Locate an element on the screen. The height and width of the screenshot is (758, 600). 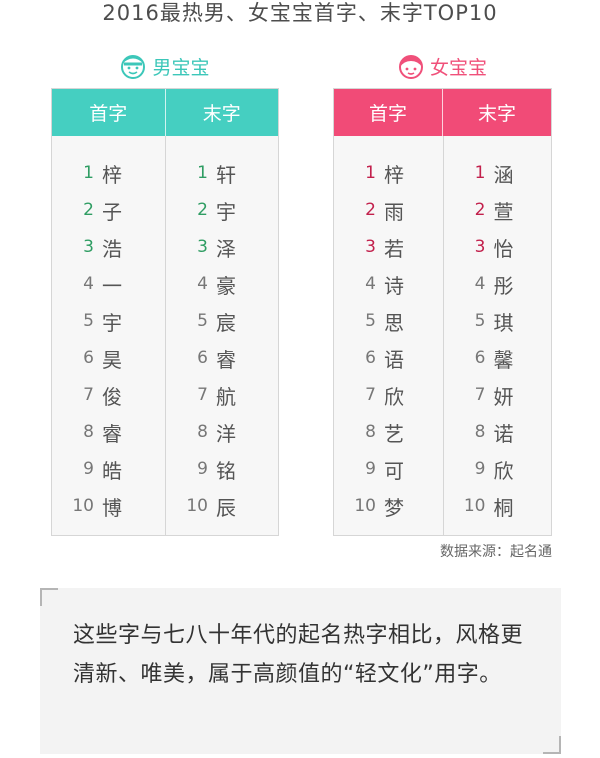
list-item: 9欣 is located at coordinates (498, 469).